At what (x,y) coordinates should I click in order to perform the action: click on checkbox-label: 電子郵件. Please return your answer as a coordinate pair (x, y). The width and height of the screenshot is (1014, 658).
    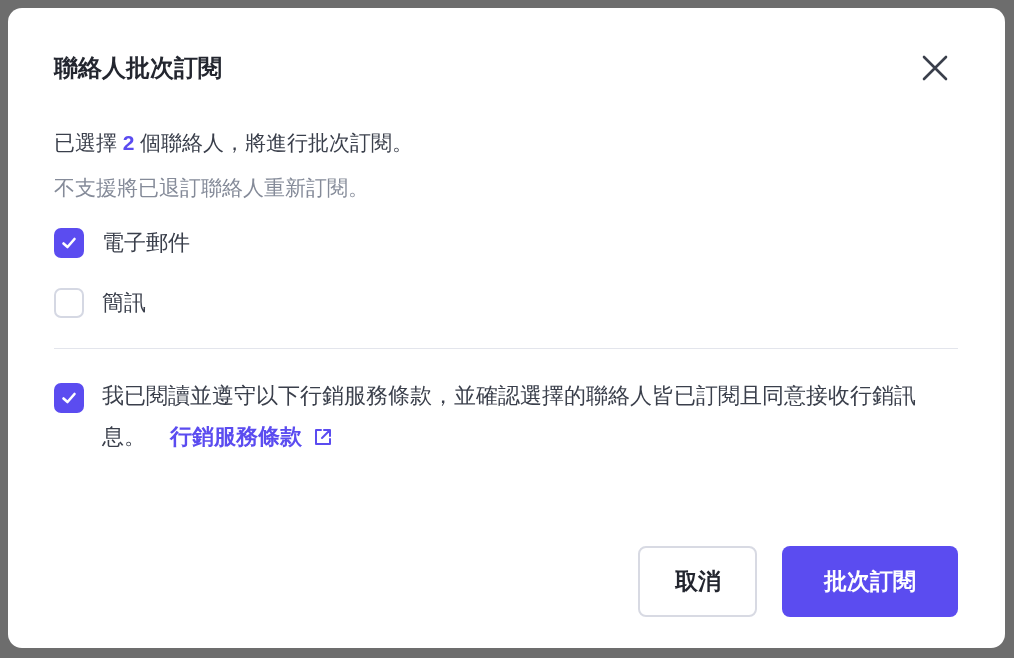
    Looking at the image, I should click on (146, 242).